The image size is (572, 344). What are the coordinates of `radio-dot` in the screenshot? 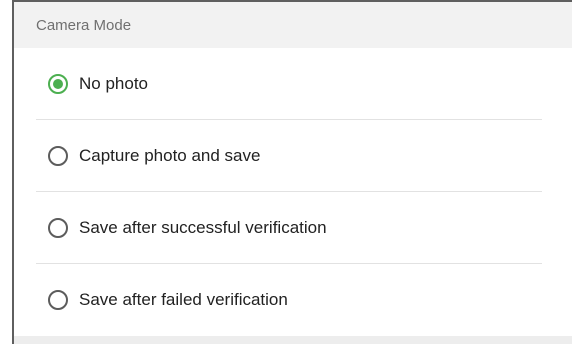 It's located at (58, 84).